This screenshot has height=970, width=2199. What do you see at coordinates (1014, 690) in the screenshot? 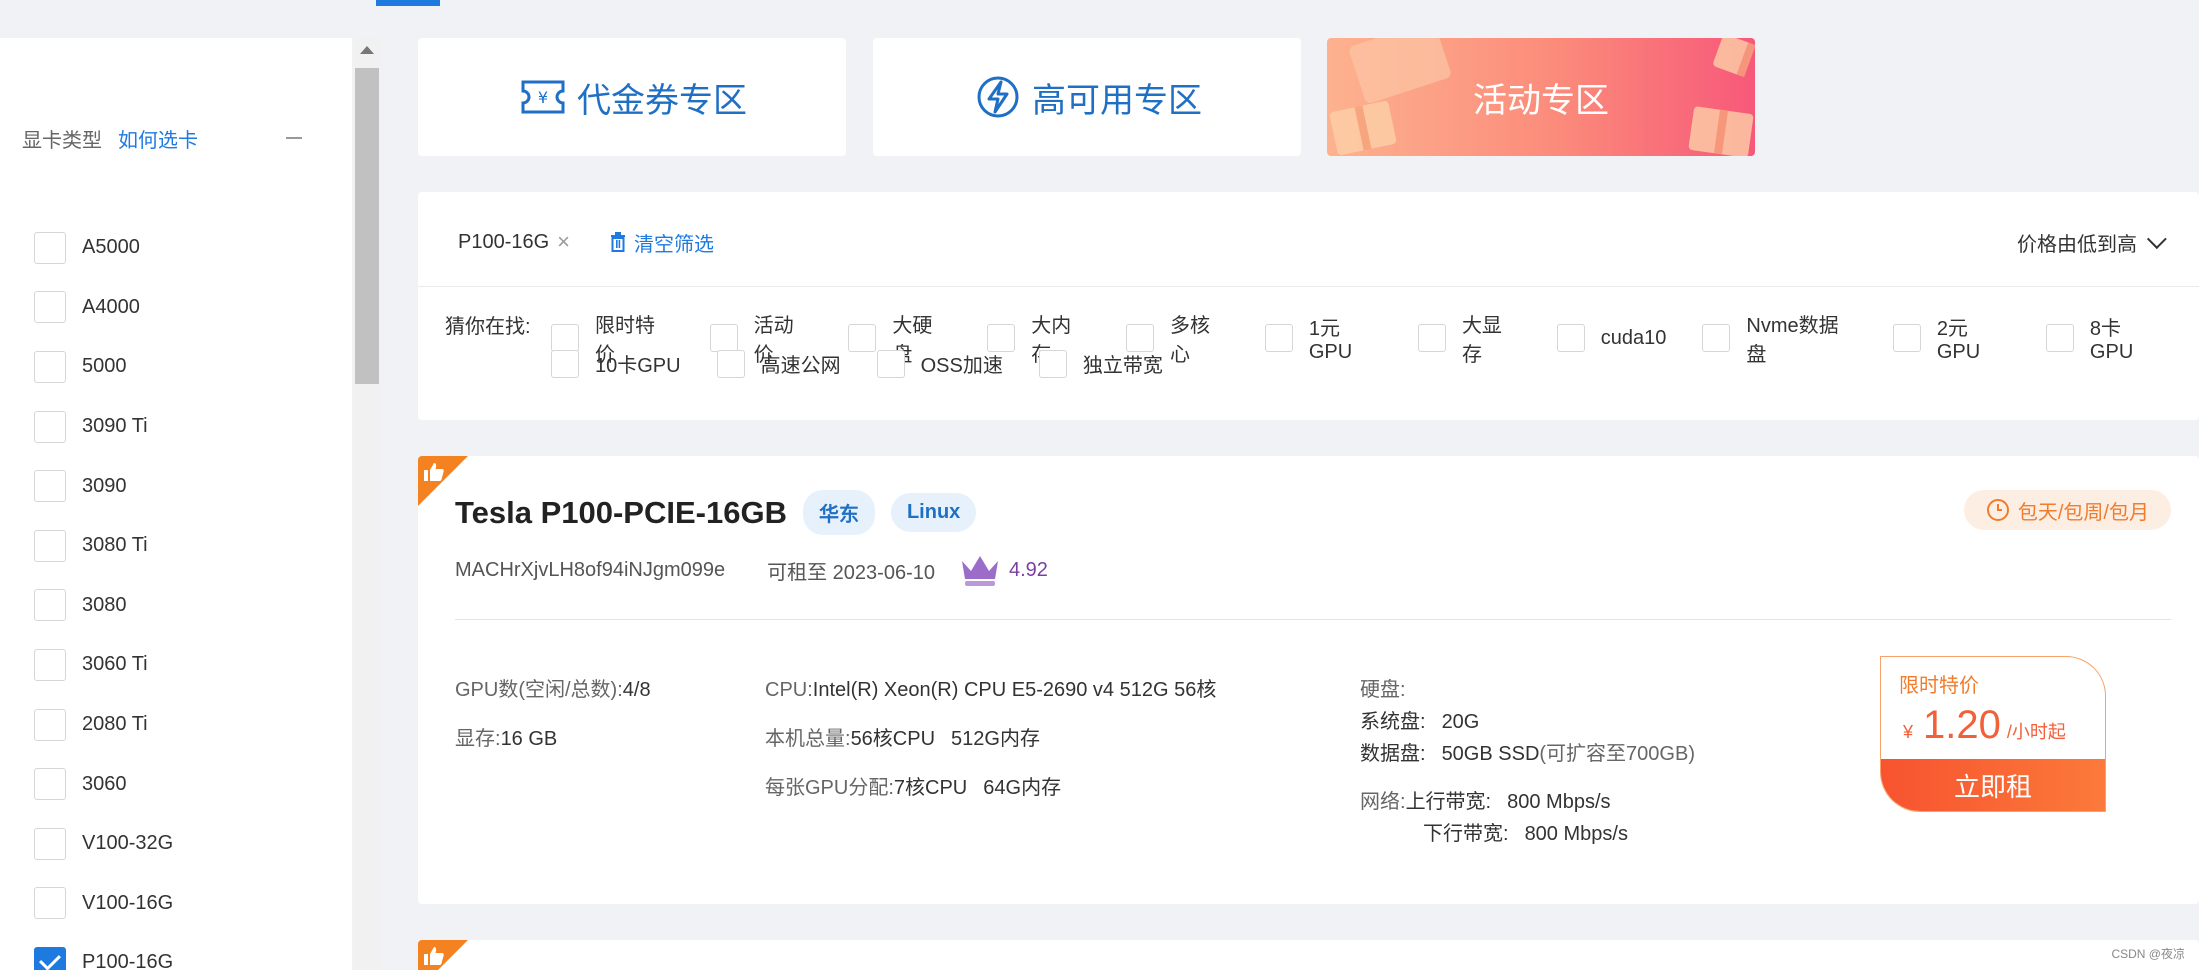
I see `cpu-value: Intel(R) Xeon(R) CPU E5-2690 v4 512G 56核` at bounding box center [1014, 690].